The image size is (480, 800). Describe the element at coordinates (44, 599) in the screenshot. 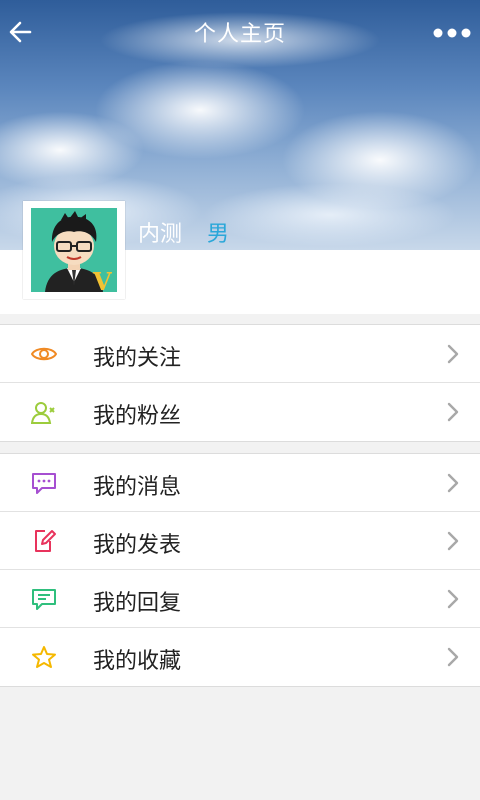

I see `reply-icon` at that location.